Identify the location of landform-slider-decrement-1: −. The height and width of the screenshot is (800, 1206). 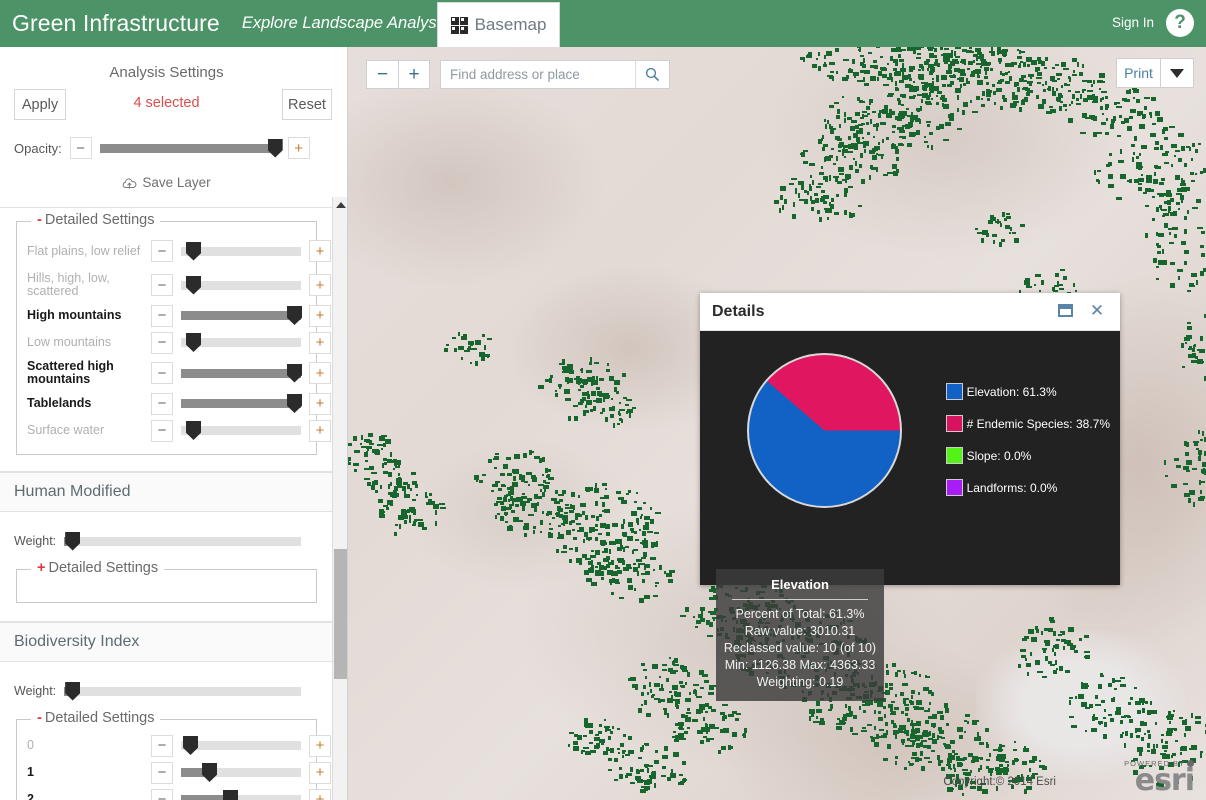
(162, 285).